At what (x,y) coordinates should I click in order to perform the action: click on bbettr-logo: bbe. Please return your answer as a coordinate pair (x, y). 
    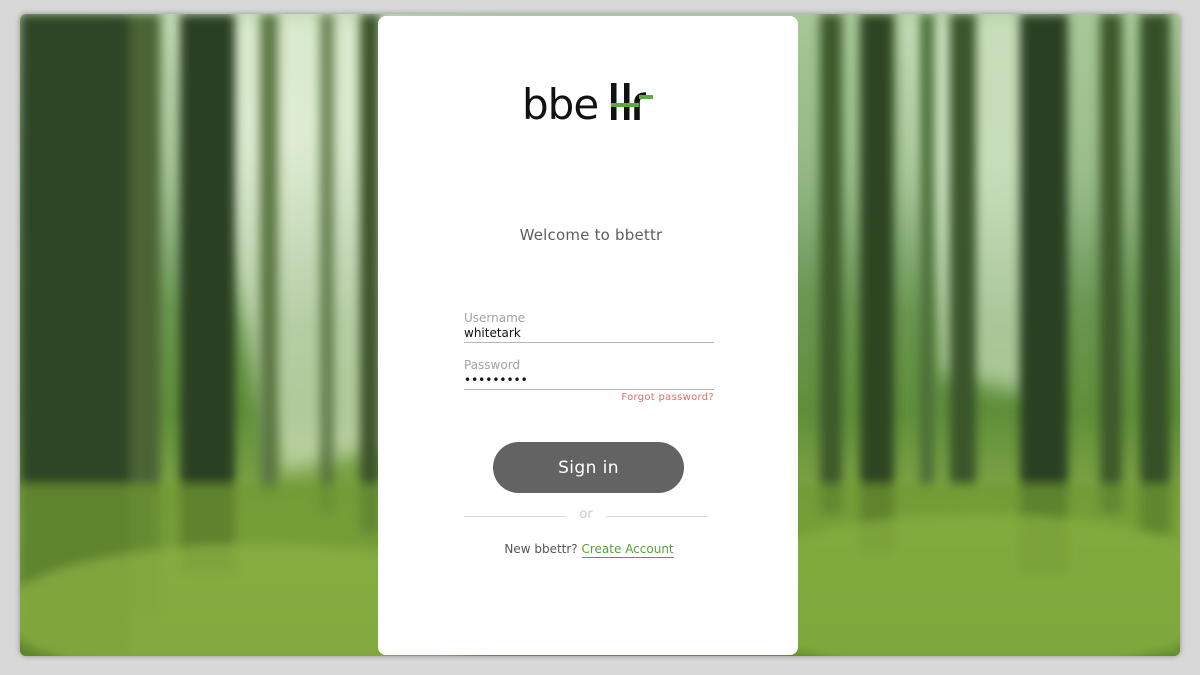
    Looking at the image, I should click on (587, 104).